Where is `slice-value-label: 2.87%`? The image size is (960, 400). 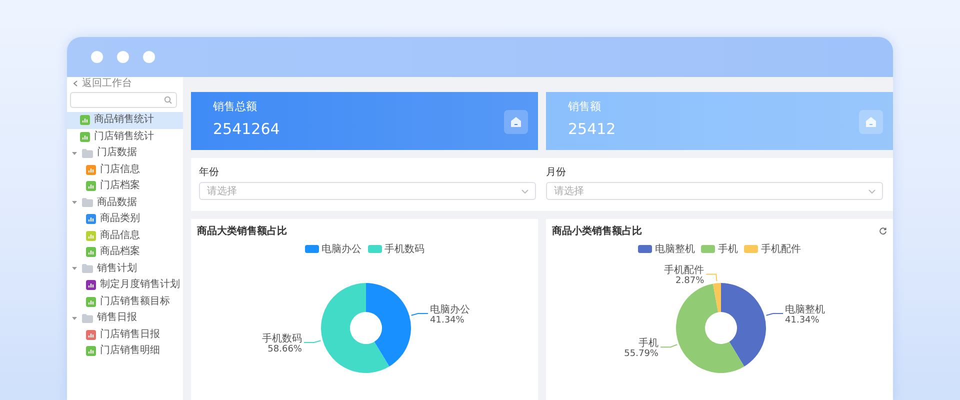
slice-value-label: 2.87% is located at coordinates (690, 281).